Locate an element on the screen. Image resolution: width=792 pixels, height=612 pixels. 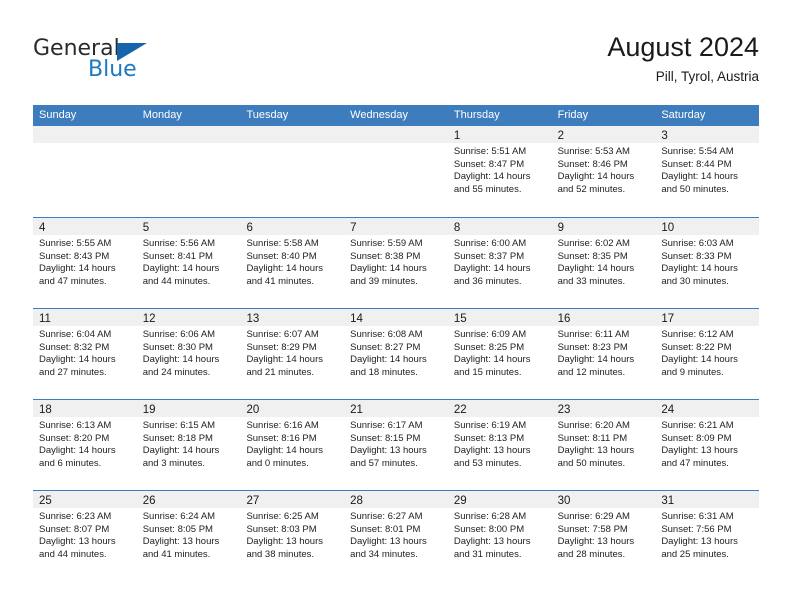
daylight-text: Daylight: 13 hours and 41 minutes. is located at coordinates (181, 548).